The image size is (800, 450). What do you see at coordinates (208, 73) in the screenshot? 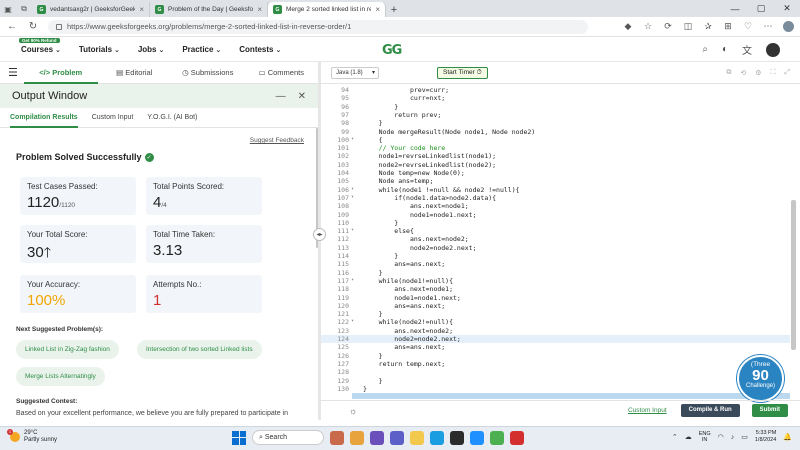
I see `tab-submissions: ◷ Submissions` at bounding box center [208, 73].